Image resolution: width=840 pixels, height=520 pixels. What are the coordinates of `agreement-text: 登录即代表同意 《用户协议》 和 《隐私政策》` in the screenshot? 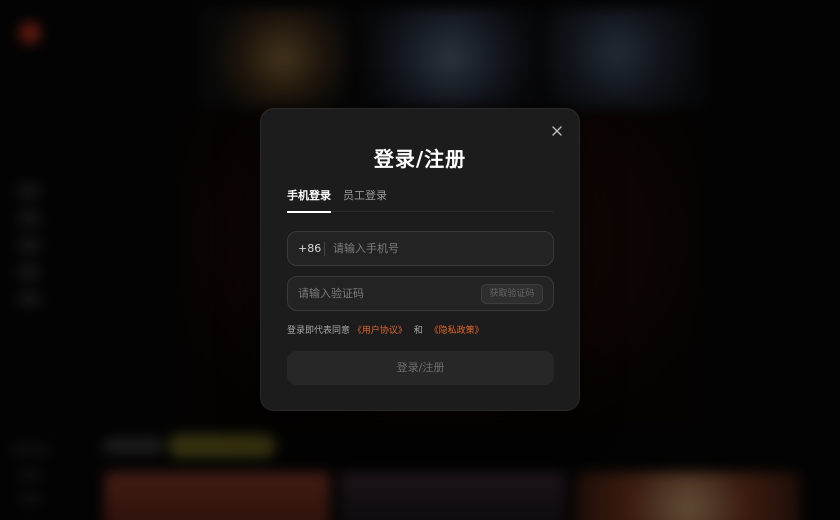 It's located at (385, 329).